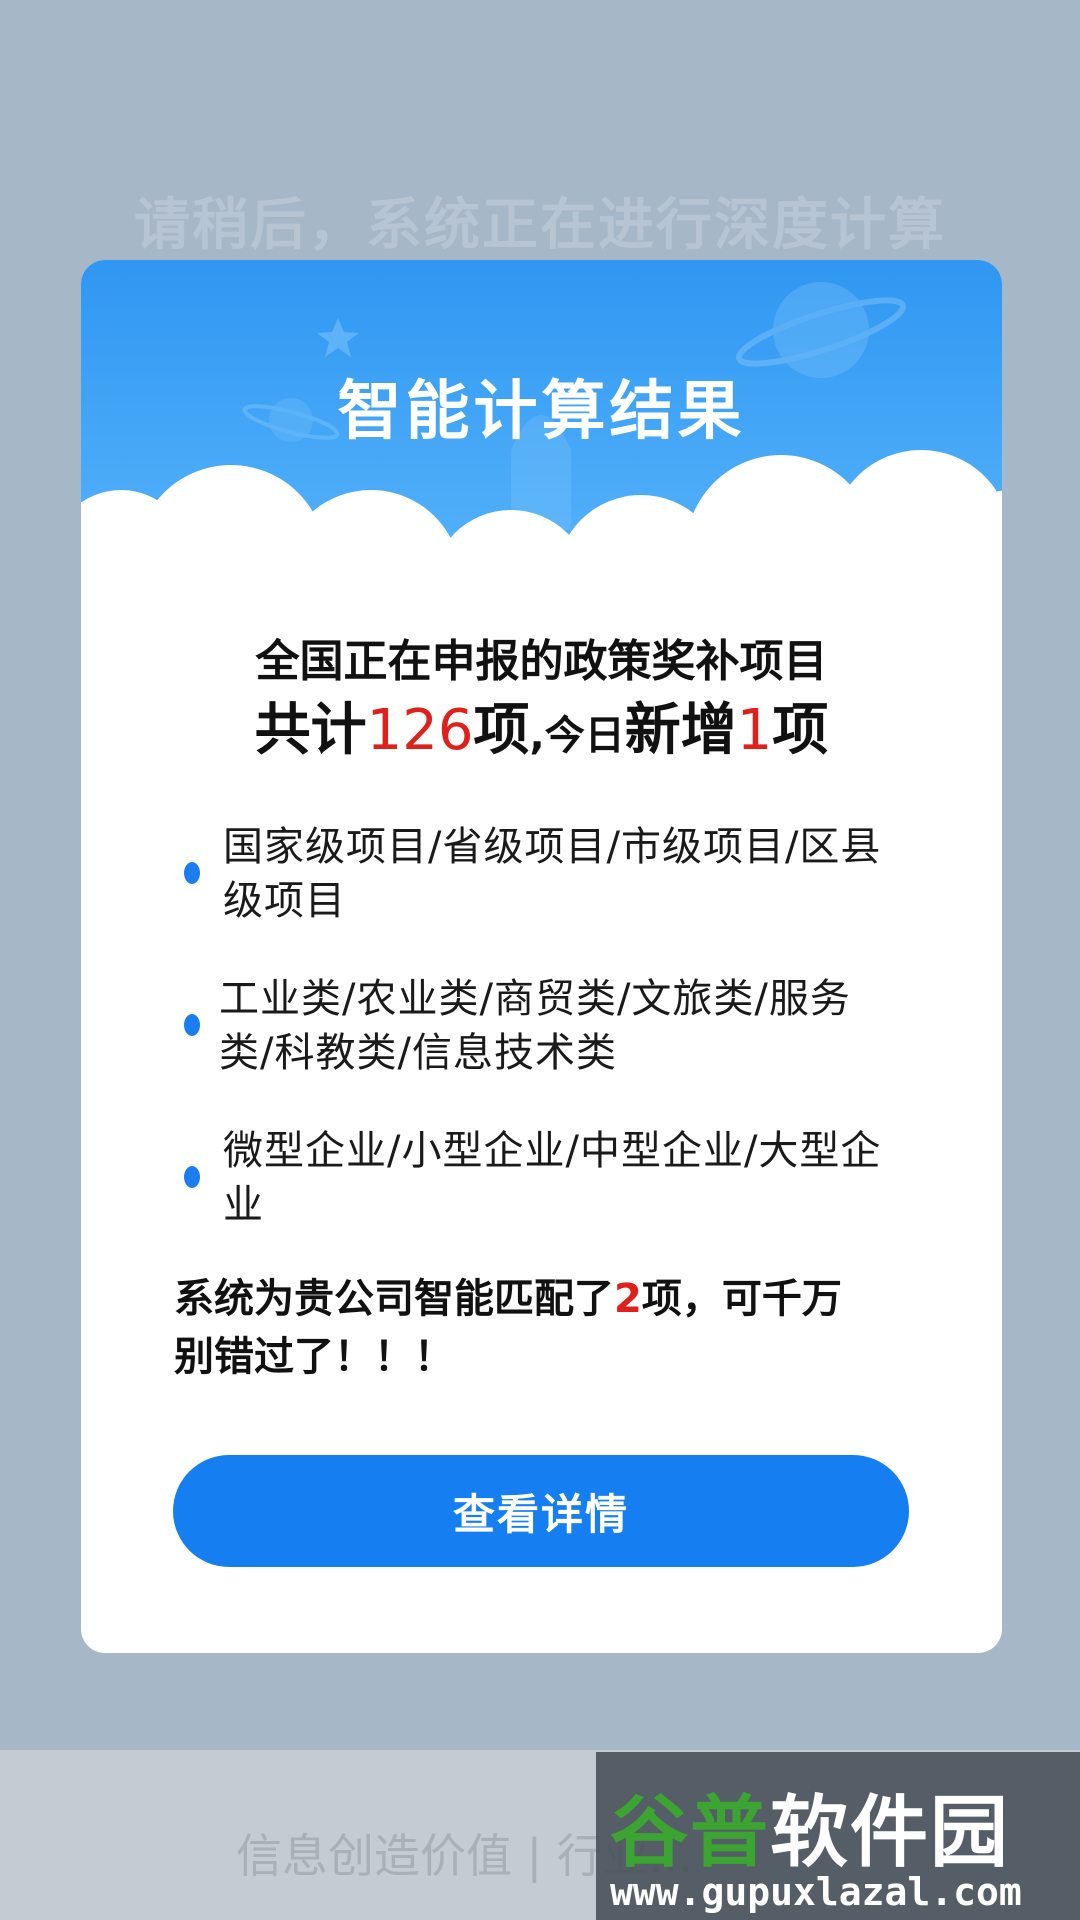 This screenshot has width=1080, height=1920. What do you see at coordinates (816, 1892) in the screenshot?
I see `watermark-url: www.gupuxlazal.com` at bounding box center [816, 1892].